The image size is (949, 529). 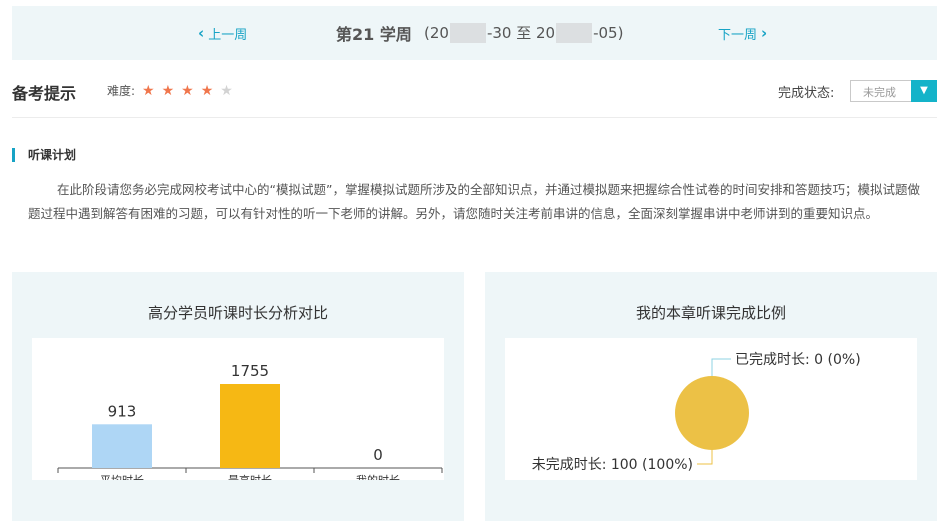 I want to click on range-open: (20, so click(x=436, y=32).